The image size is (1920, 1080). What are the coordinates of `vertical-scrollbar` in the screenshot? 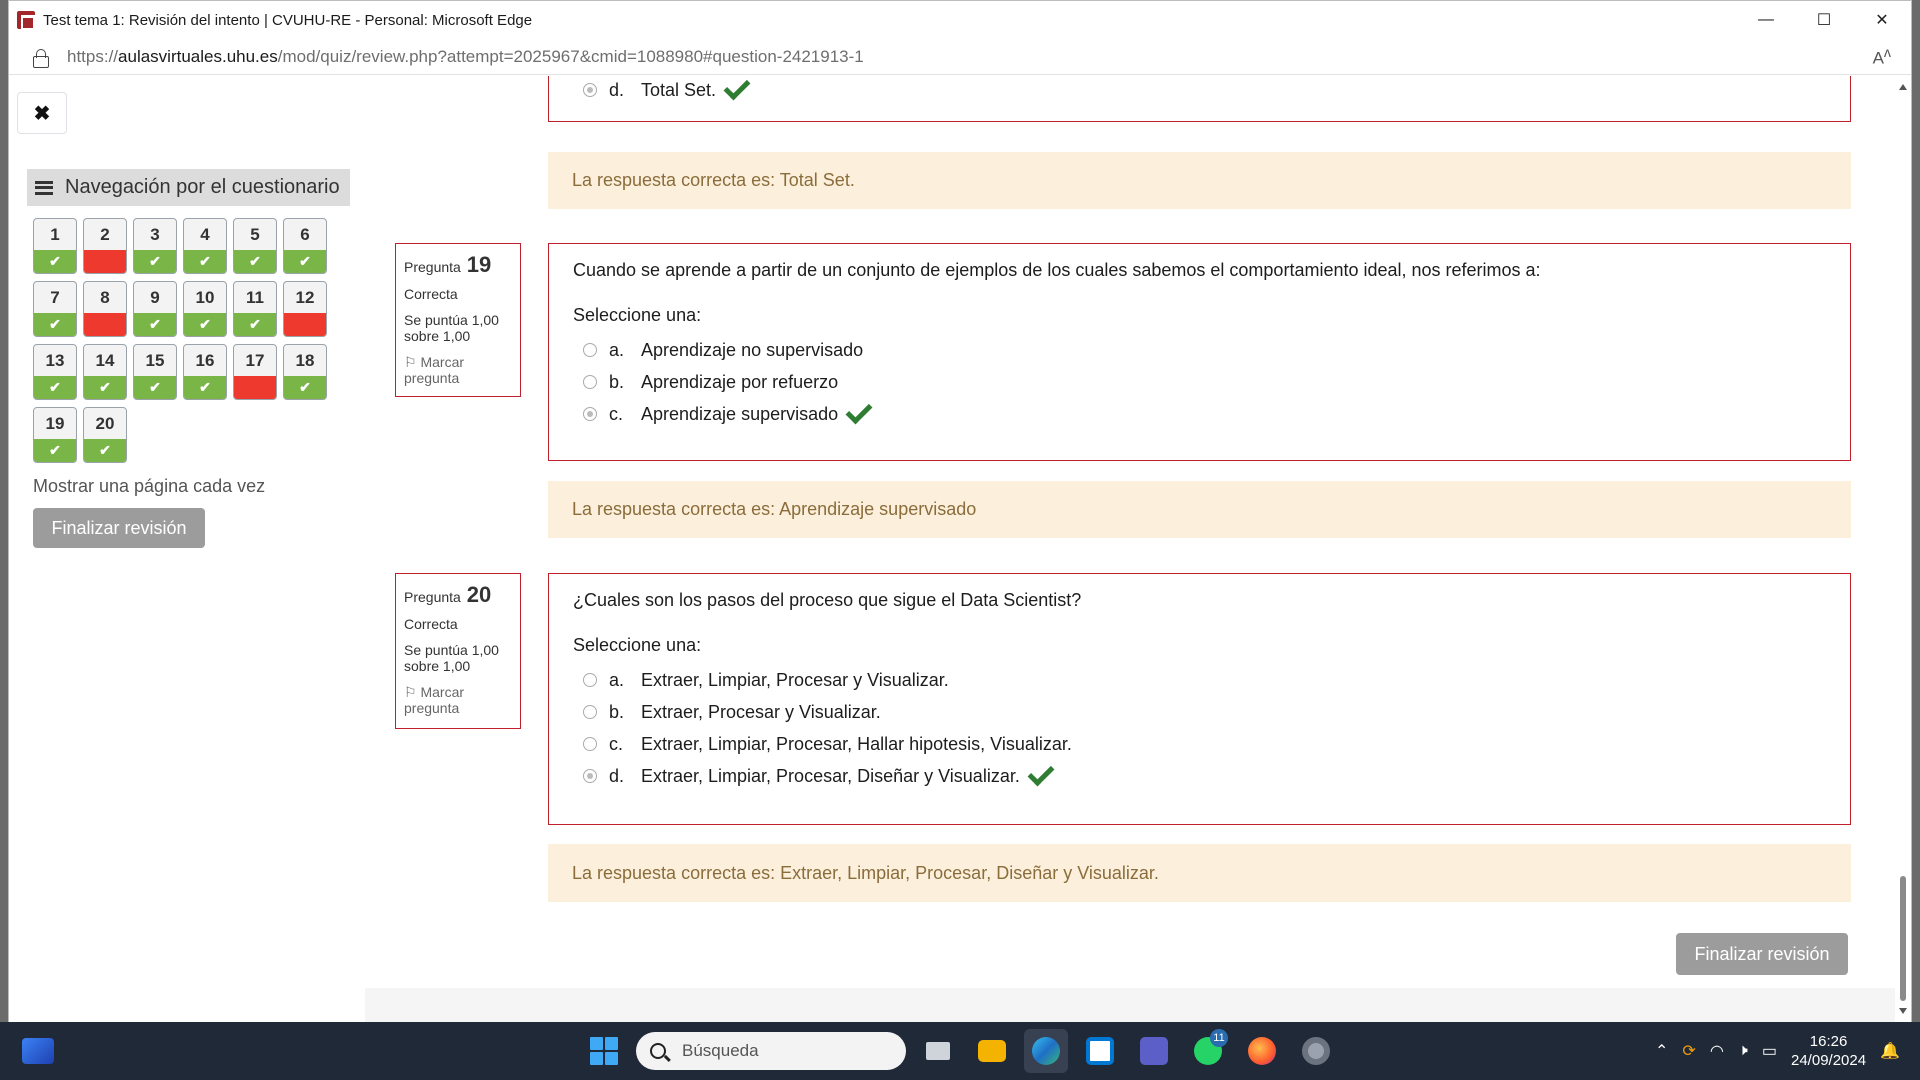 It's located at (1903, 549).